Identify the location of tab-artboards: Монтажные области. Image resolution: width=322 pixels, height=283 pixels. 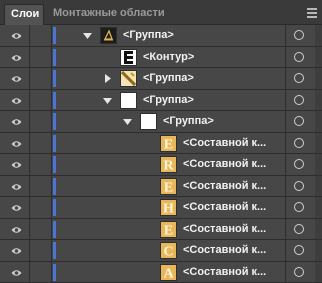
(109, 14).